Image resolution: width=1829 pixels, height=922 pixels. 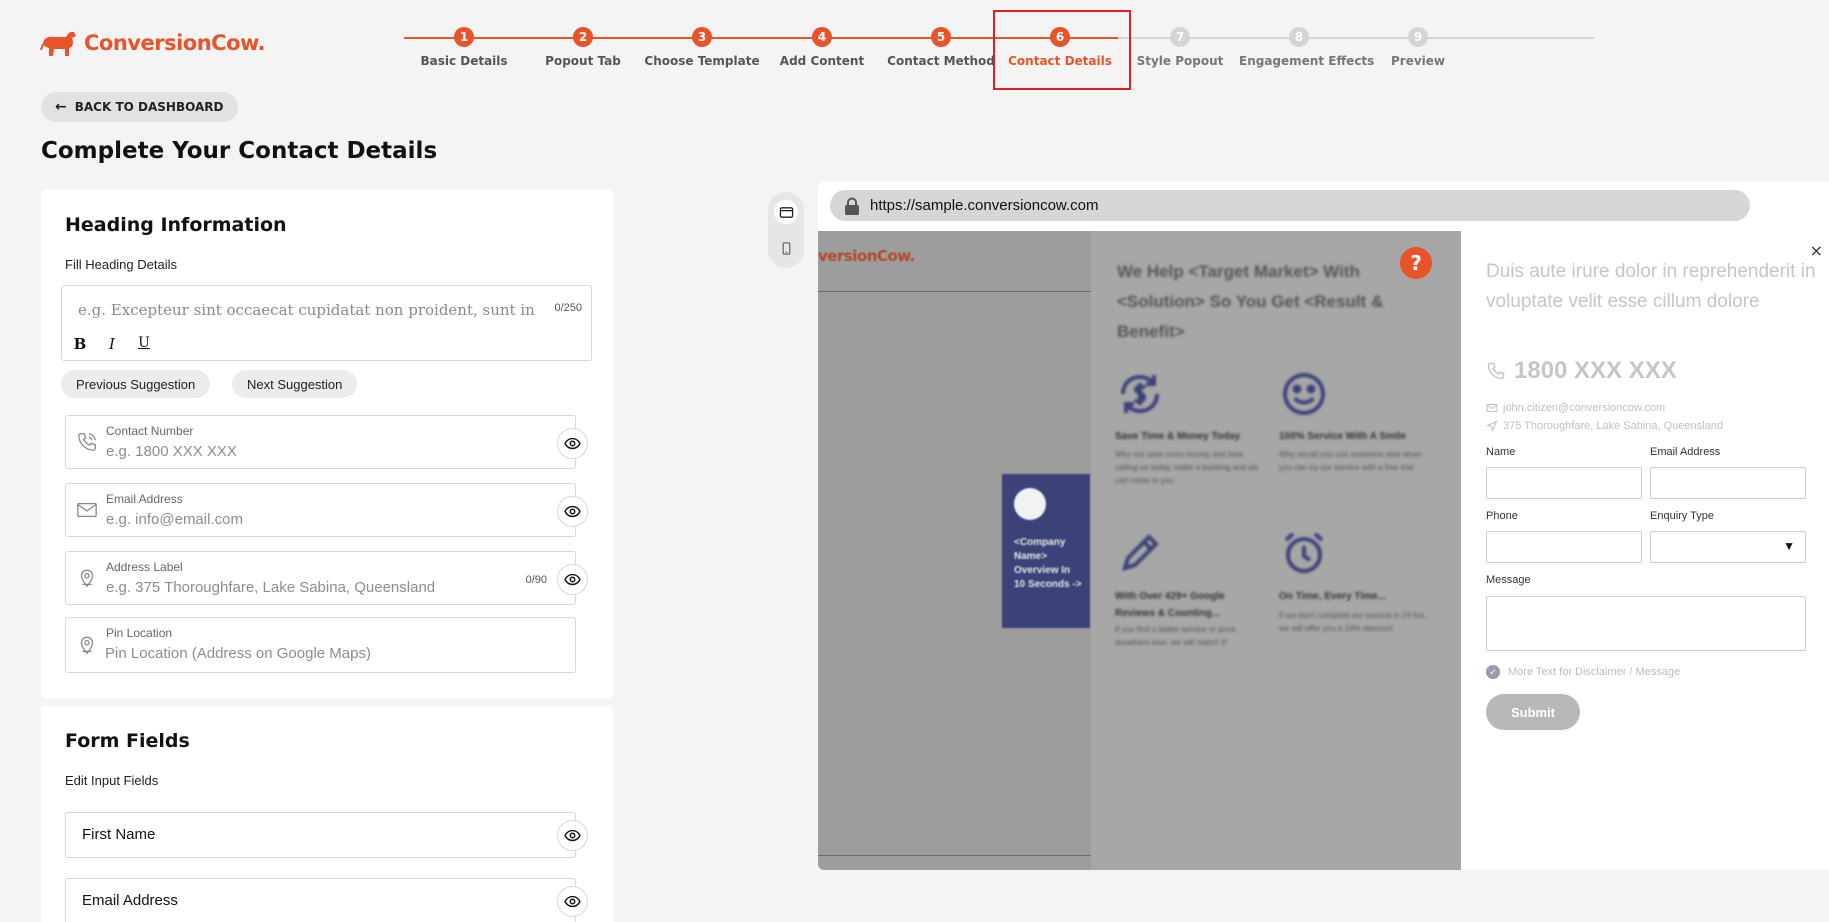 What do you see at coordinates (130, 900) in the screenshot?
I see `form-field-value: Email Address` at bounding box center [130, 900].